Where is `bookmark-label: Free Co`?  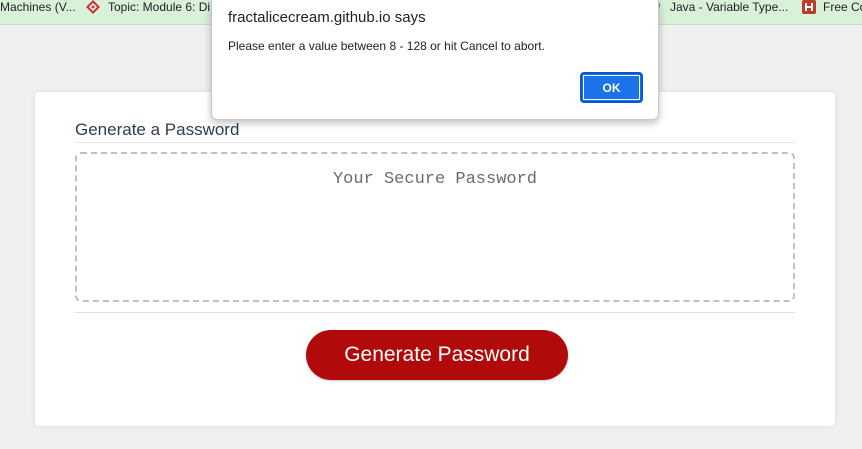
bookmark-label: Free Co is located at coordinates (842, 7).